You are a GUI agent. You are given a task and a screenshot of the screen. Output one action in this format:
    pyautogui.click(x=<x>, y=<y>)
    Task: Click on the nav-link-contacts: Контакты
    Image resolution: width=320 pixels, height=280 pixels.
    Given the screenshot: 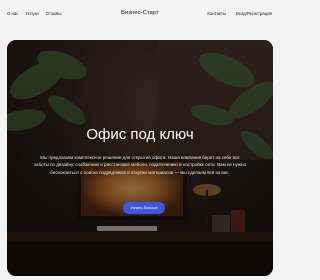 What is the action you would take?
    pyautogui.click(x=216, y=13)
    